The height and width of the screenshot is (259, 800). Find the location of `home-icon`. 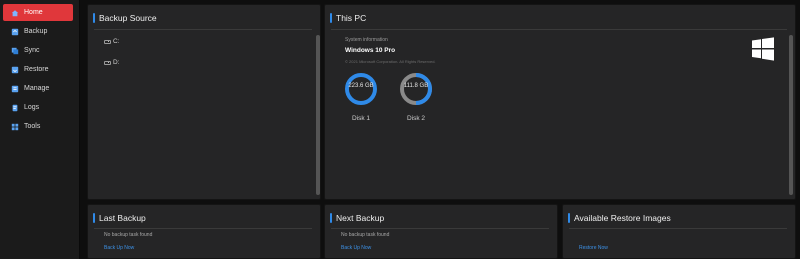

home-icon is located at coordinates (15, 13).